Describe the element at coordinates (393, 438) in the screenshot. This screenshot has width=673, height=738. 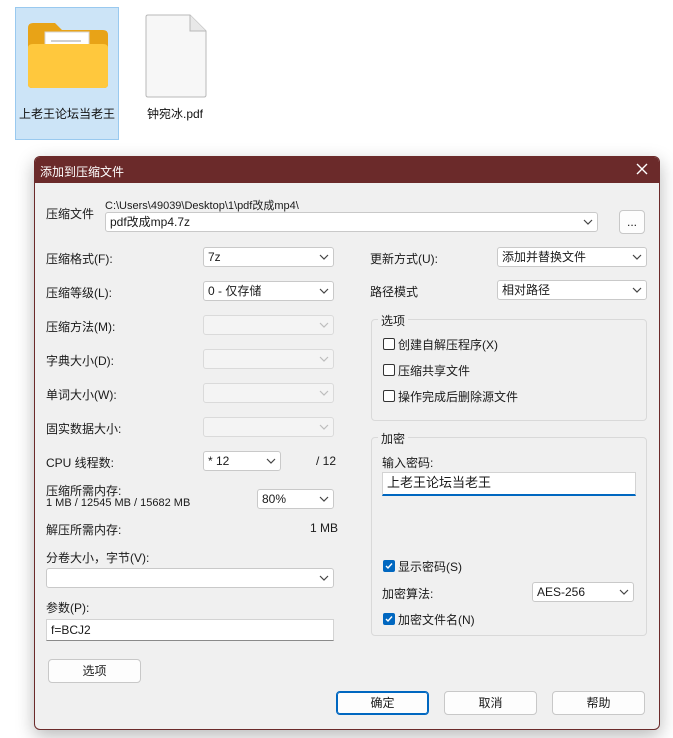
I see `encryption-group-title: 加密` at that location.